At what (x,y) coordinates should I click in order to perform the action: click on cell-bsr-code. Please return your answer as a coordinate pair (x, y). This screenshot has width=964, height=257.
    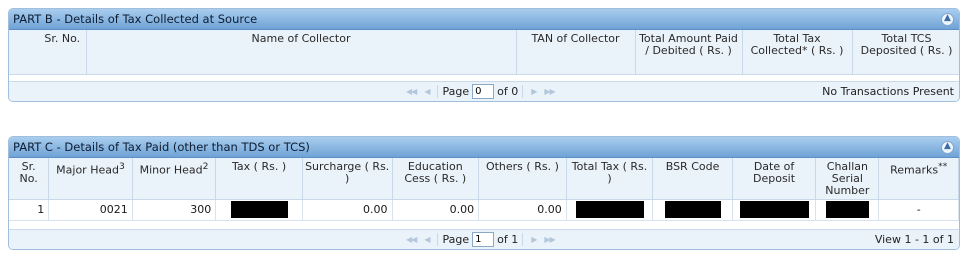
    Looking at the image, I should click on (692, 210).